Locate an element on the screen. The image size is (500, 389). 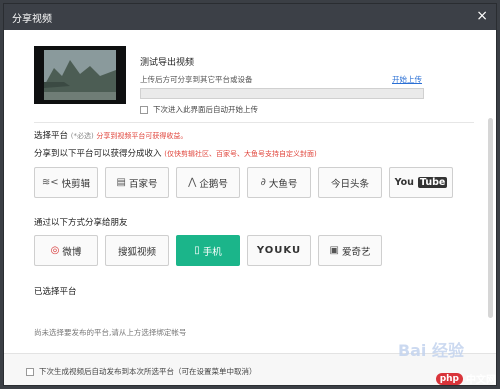
platform-label: 今日头条 is located at coordinates (349, 184).